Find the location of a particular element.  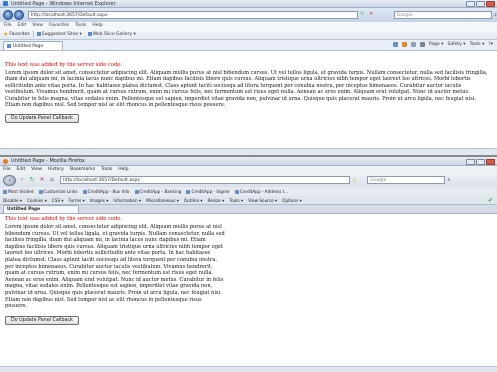

ie-menu-help: Help is located at coordinates (97, 25).